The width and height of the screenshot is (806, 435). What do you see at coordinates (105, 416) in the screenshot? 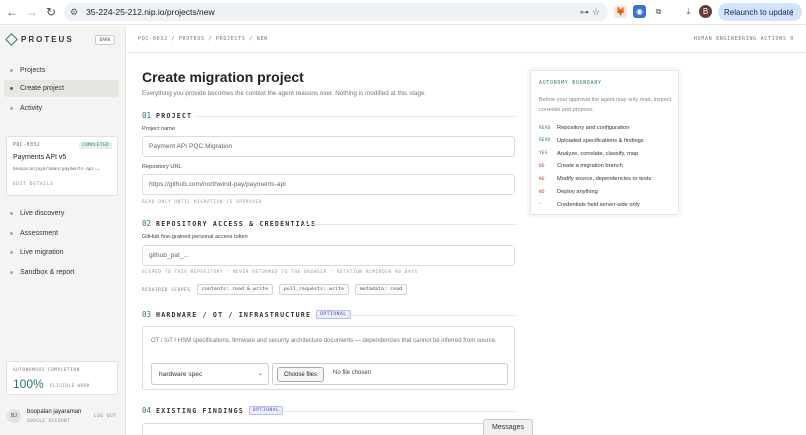
I see `logout-button: LOG OUT` at bounding box center [105, 416].